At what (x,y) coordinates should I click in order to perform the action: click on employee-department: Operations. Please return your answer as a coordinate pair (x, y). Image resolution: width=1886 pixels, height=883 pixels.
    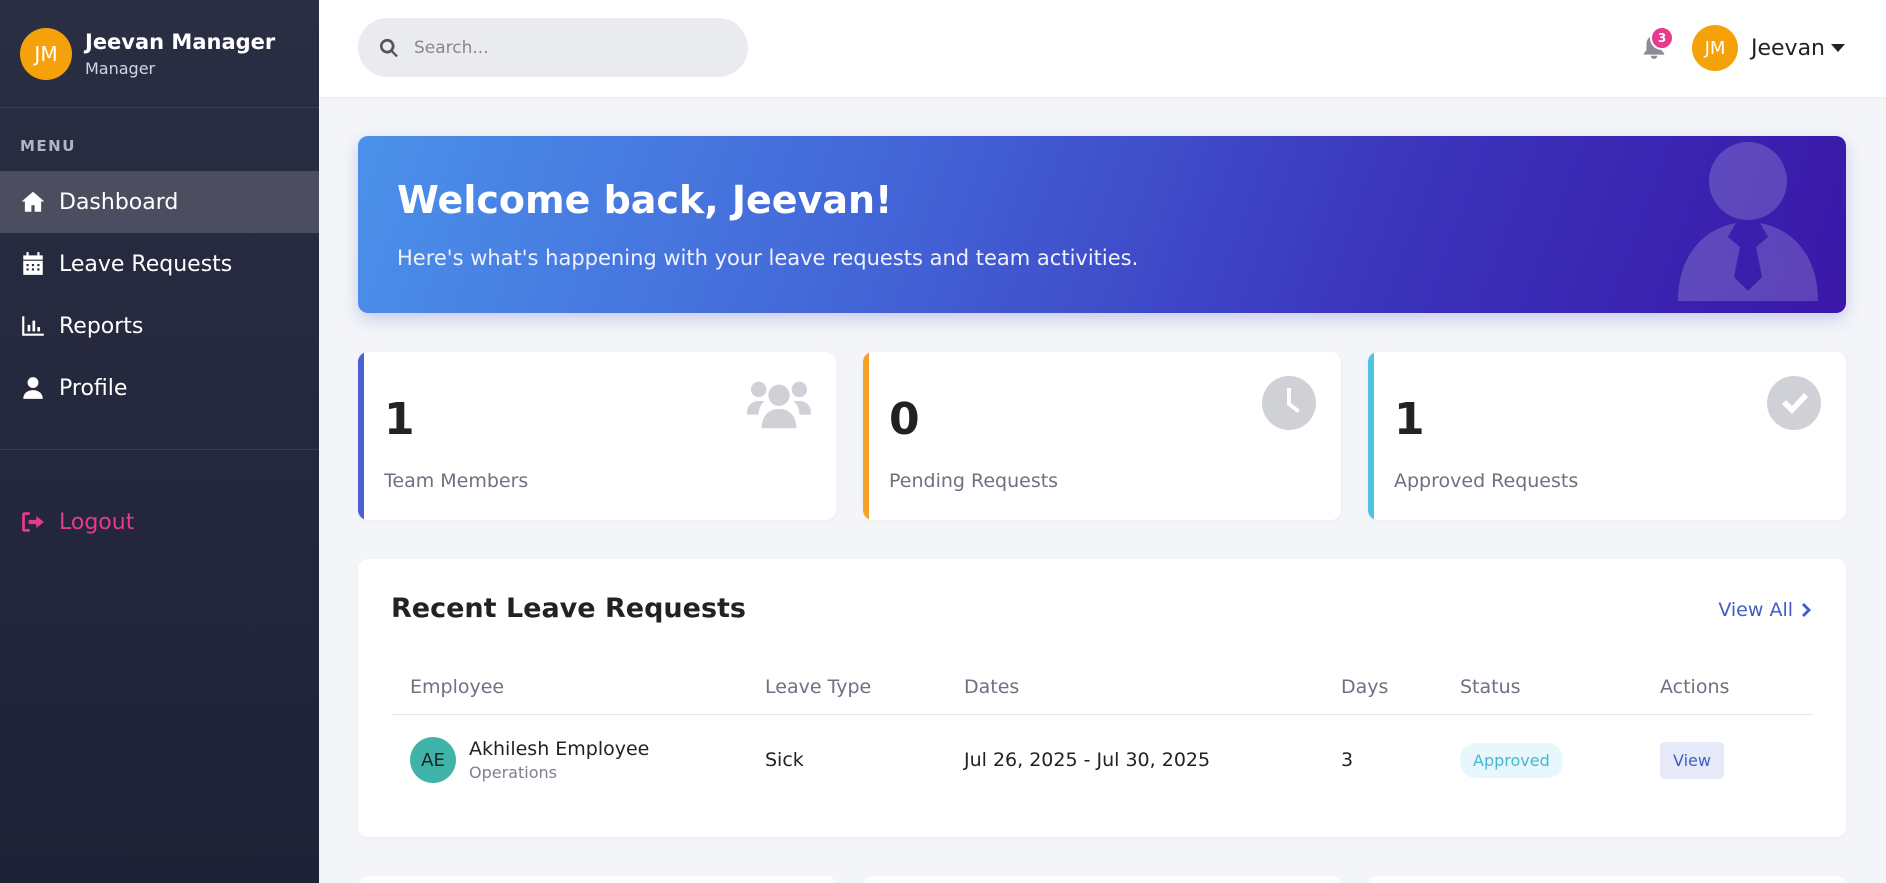
    Looking at the image, I should click on (513, 772).